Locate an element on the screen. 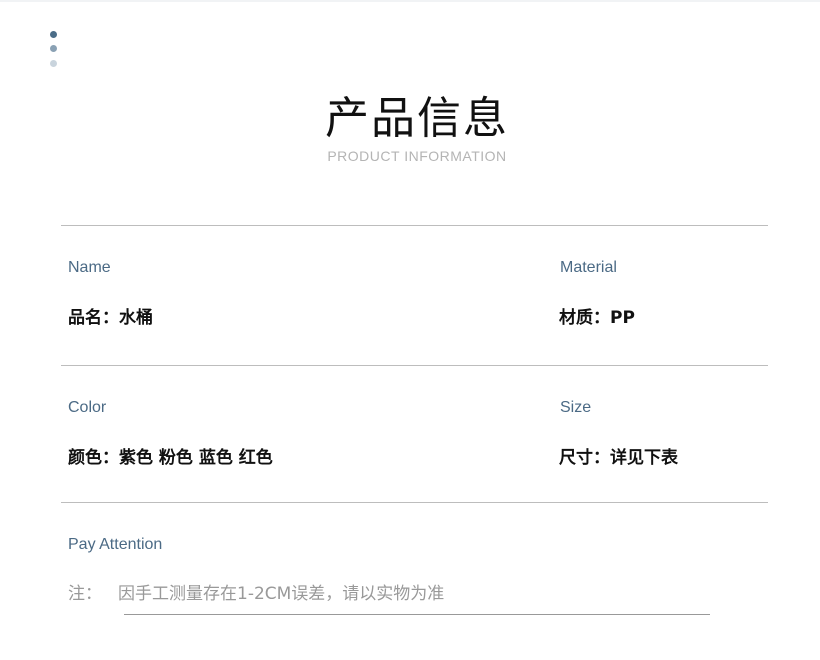  top-border is located at coordinates (410, 1).